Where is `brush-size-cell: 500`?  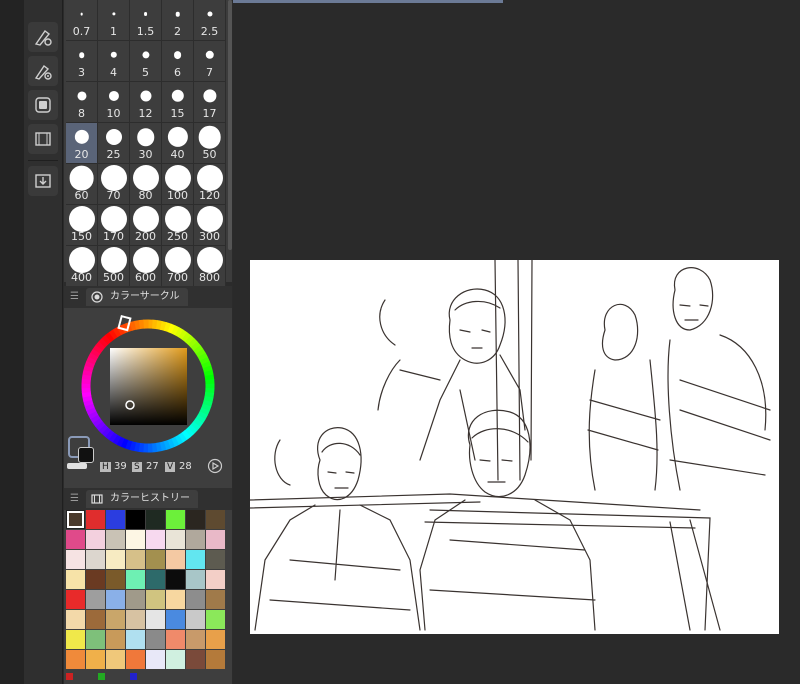
brush-size-cell: 500 is located at coordinates (114, 266).